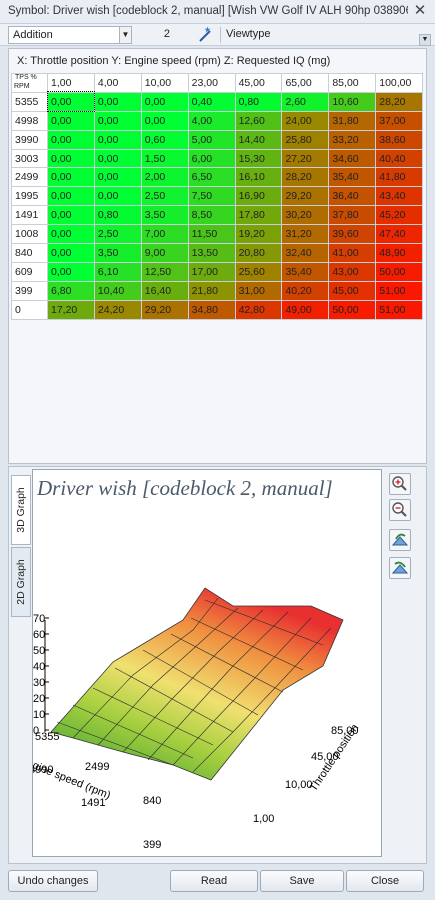  Describe the element at coordinates (211, 177) in the screenshot. I see `table-cell: 6,50` at that location.